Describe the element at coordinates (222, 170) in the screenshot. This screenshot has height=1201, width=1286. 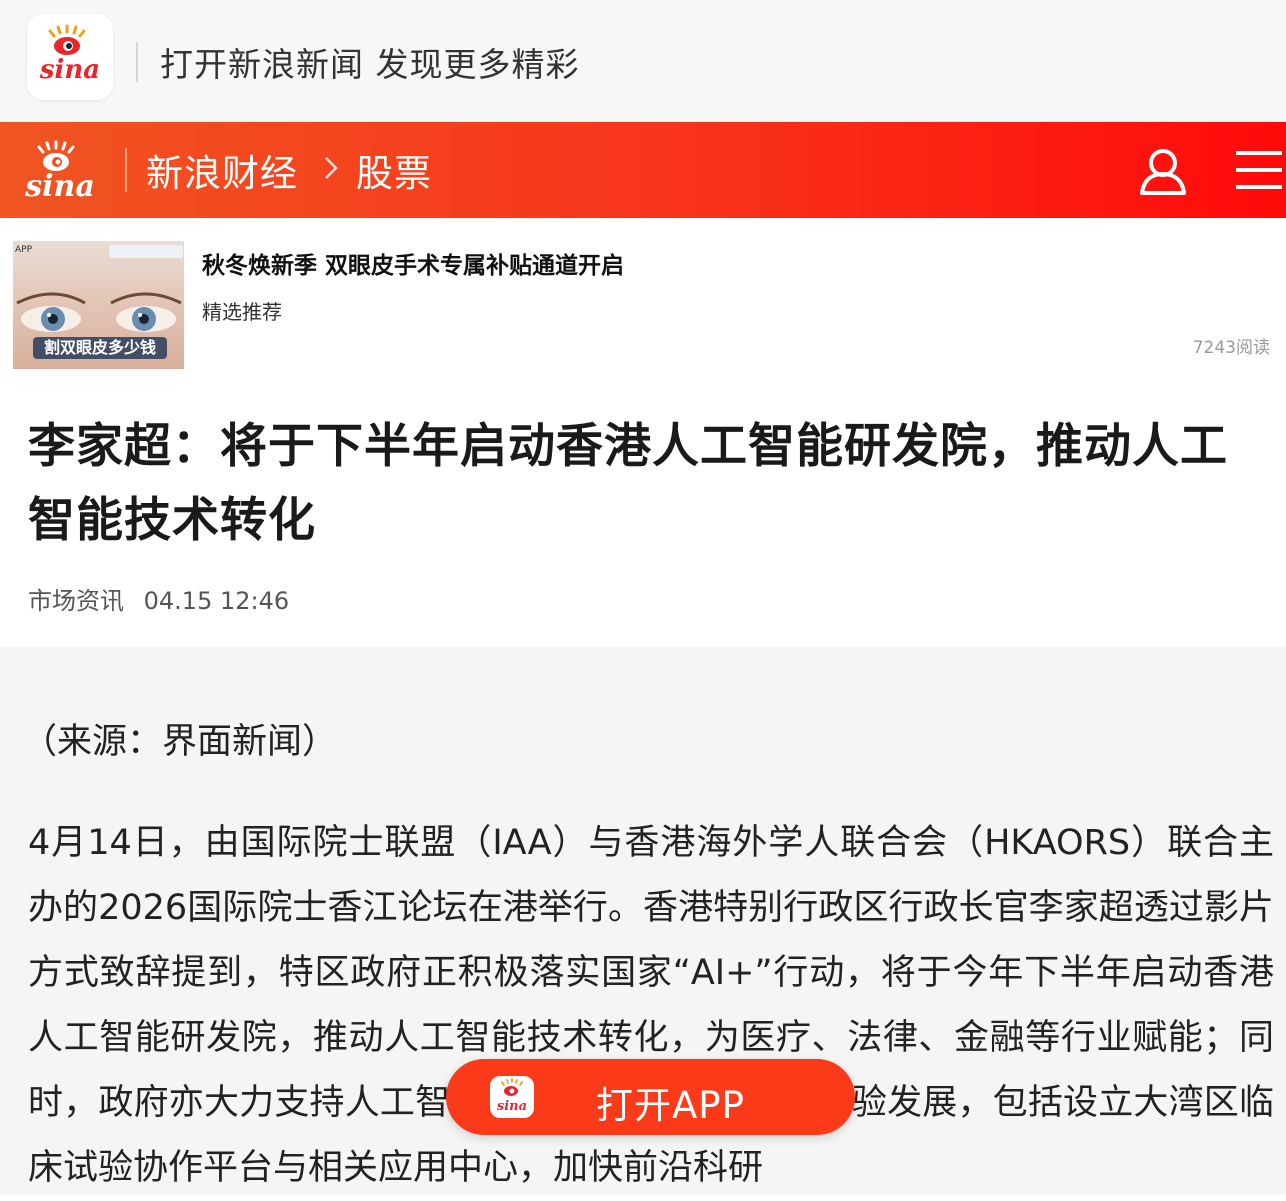
I see `breadcrumb-finance: 新浪财经` at that location.